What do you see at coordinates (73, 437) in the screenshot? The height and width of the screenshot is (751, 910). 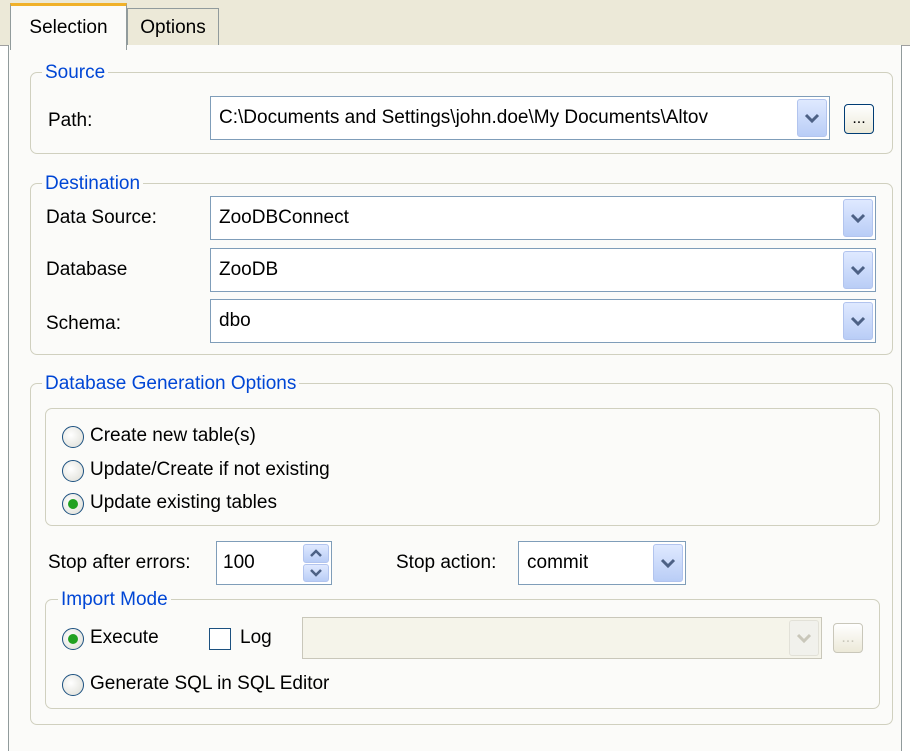 I see `create-new-tables-radio` at bounding box center [73, 437].